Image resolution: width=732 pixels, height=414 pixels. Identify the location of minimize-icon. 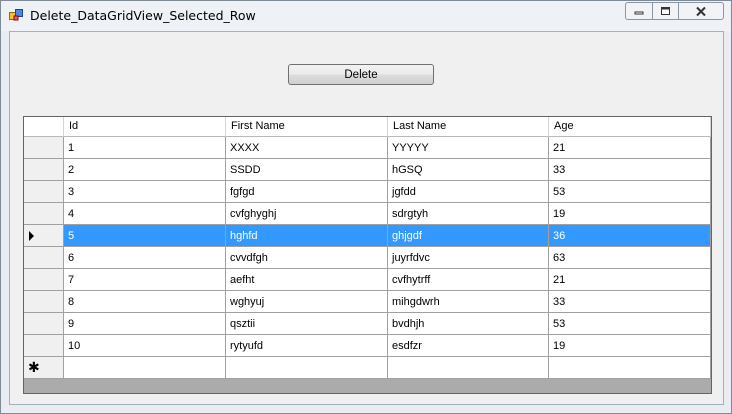
(639, 13).